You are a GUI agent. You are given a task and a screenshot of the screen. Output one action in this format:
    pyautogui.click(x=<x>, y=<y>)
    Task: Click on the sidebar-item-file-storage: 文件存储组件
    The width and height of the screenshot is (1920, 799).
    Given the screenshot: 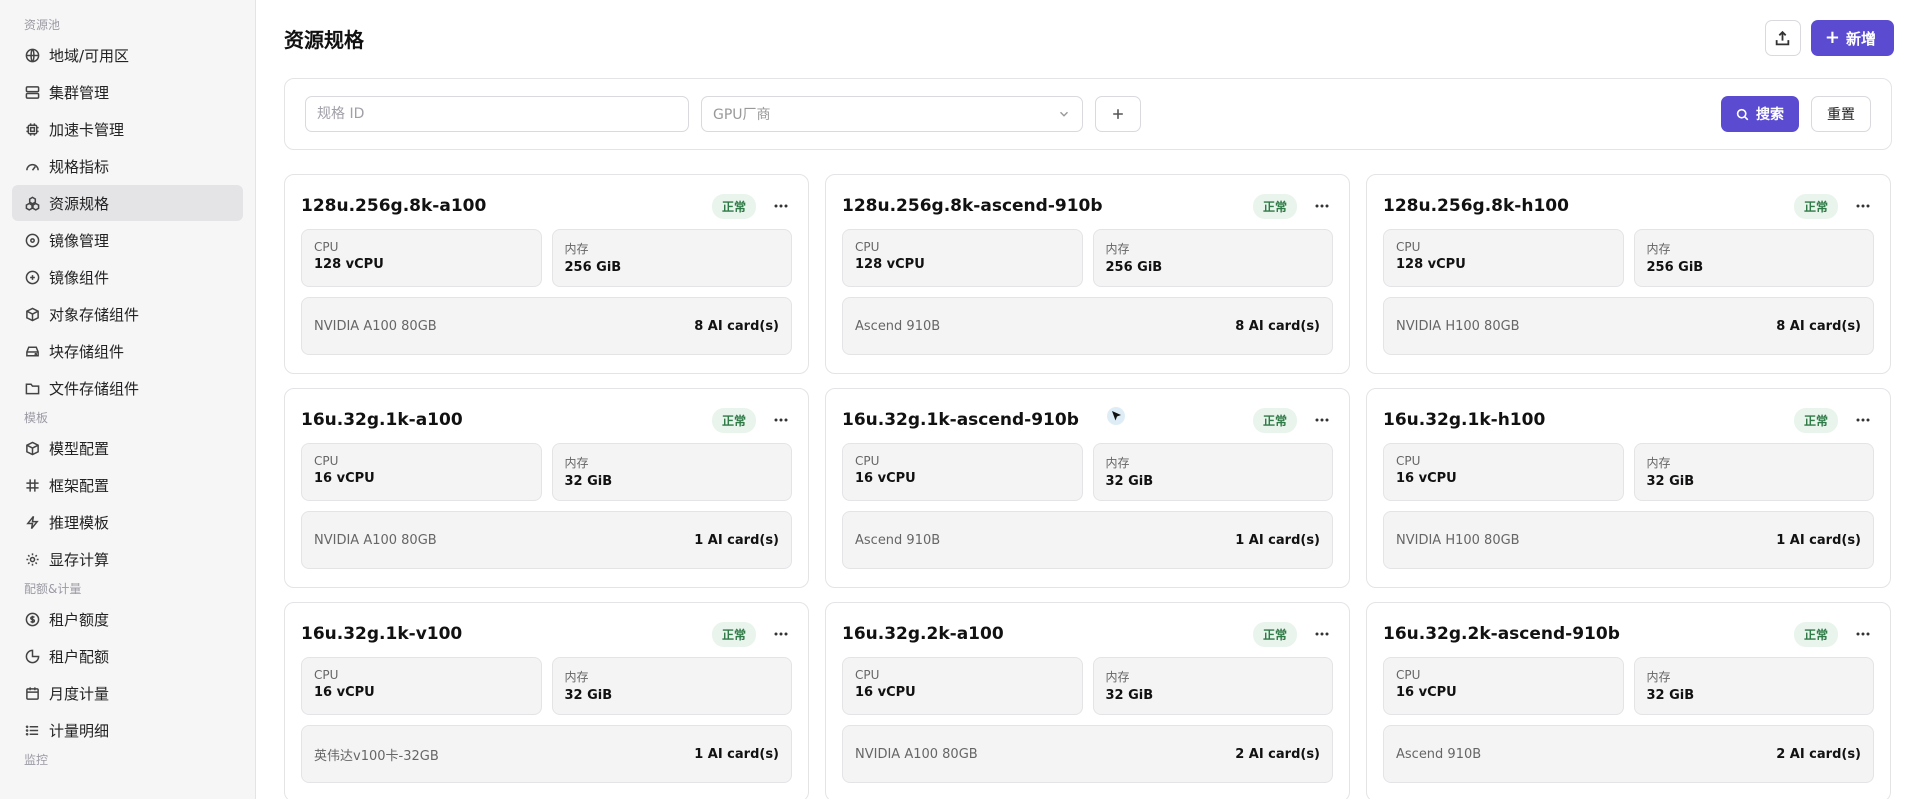 What is the action you would take?
    pyautogui.click(x=127, y=388)
    